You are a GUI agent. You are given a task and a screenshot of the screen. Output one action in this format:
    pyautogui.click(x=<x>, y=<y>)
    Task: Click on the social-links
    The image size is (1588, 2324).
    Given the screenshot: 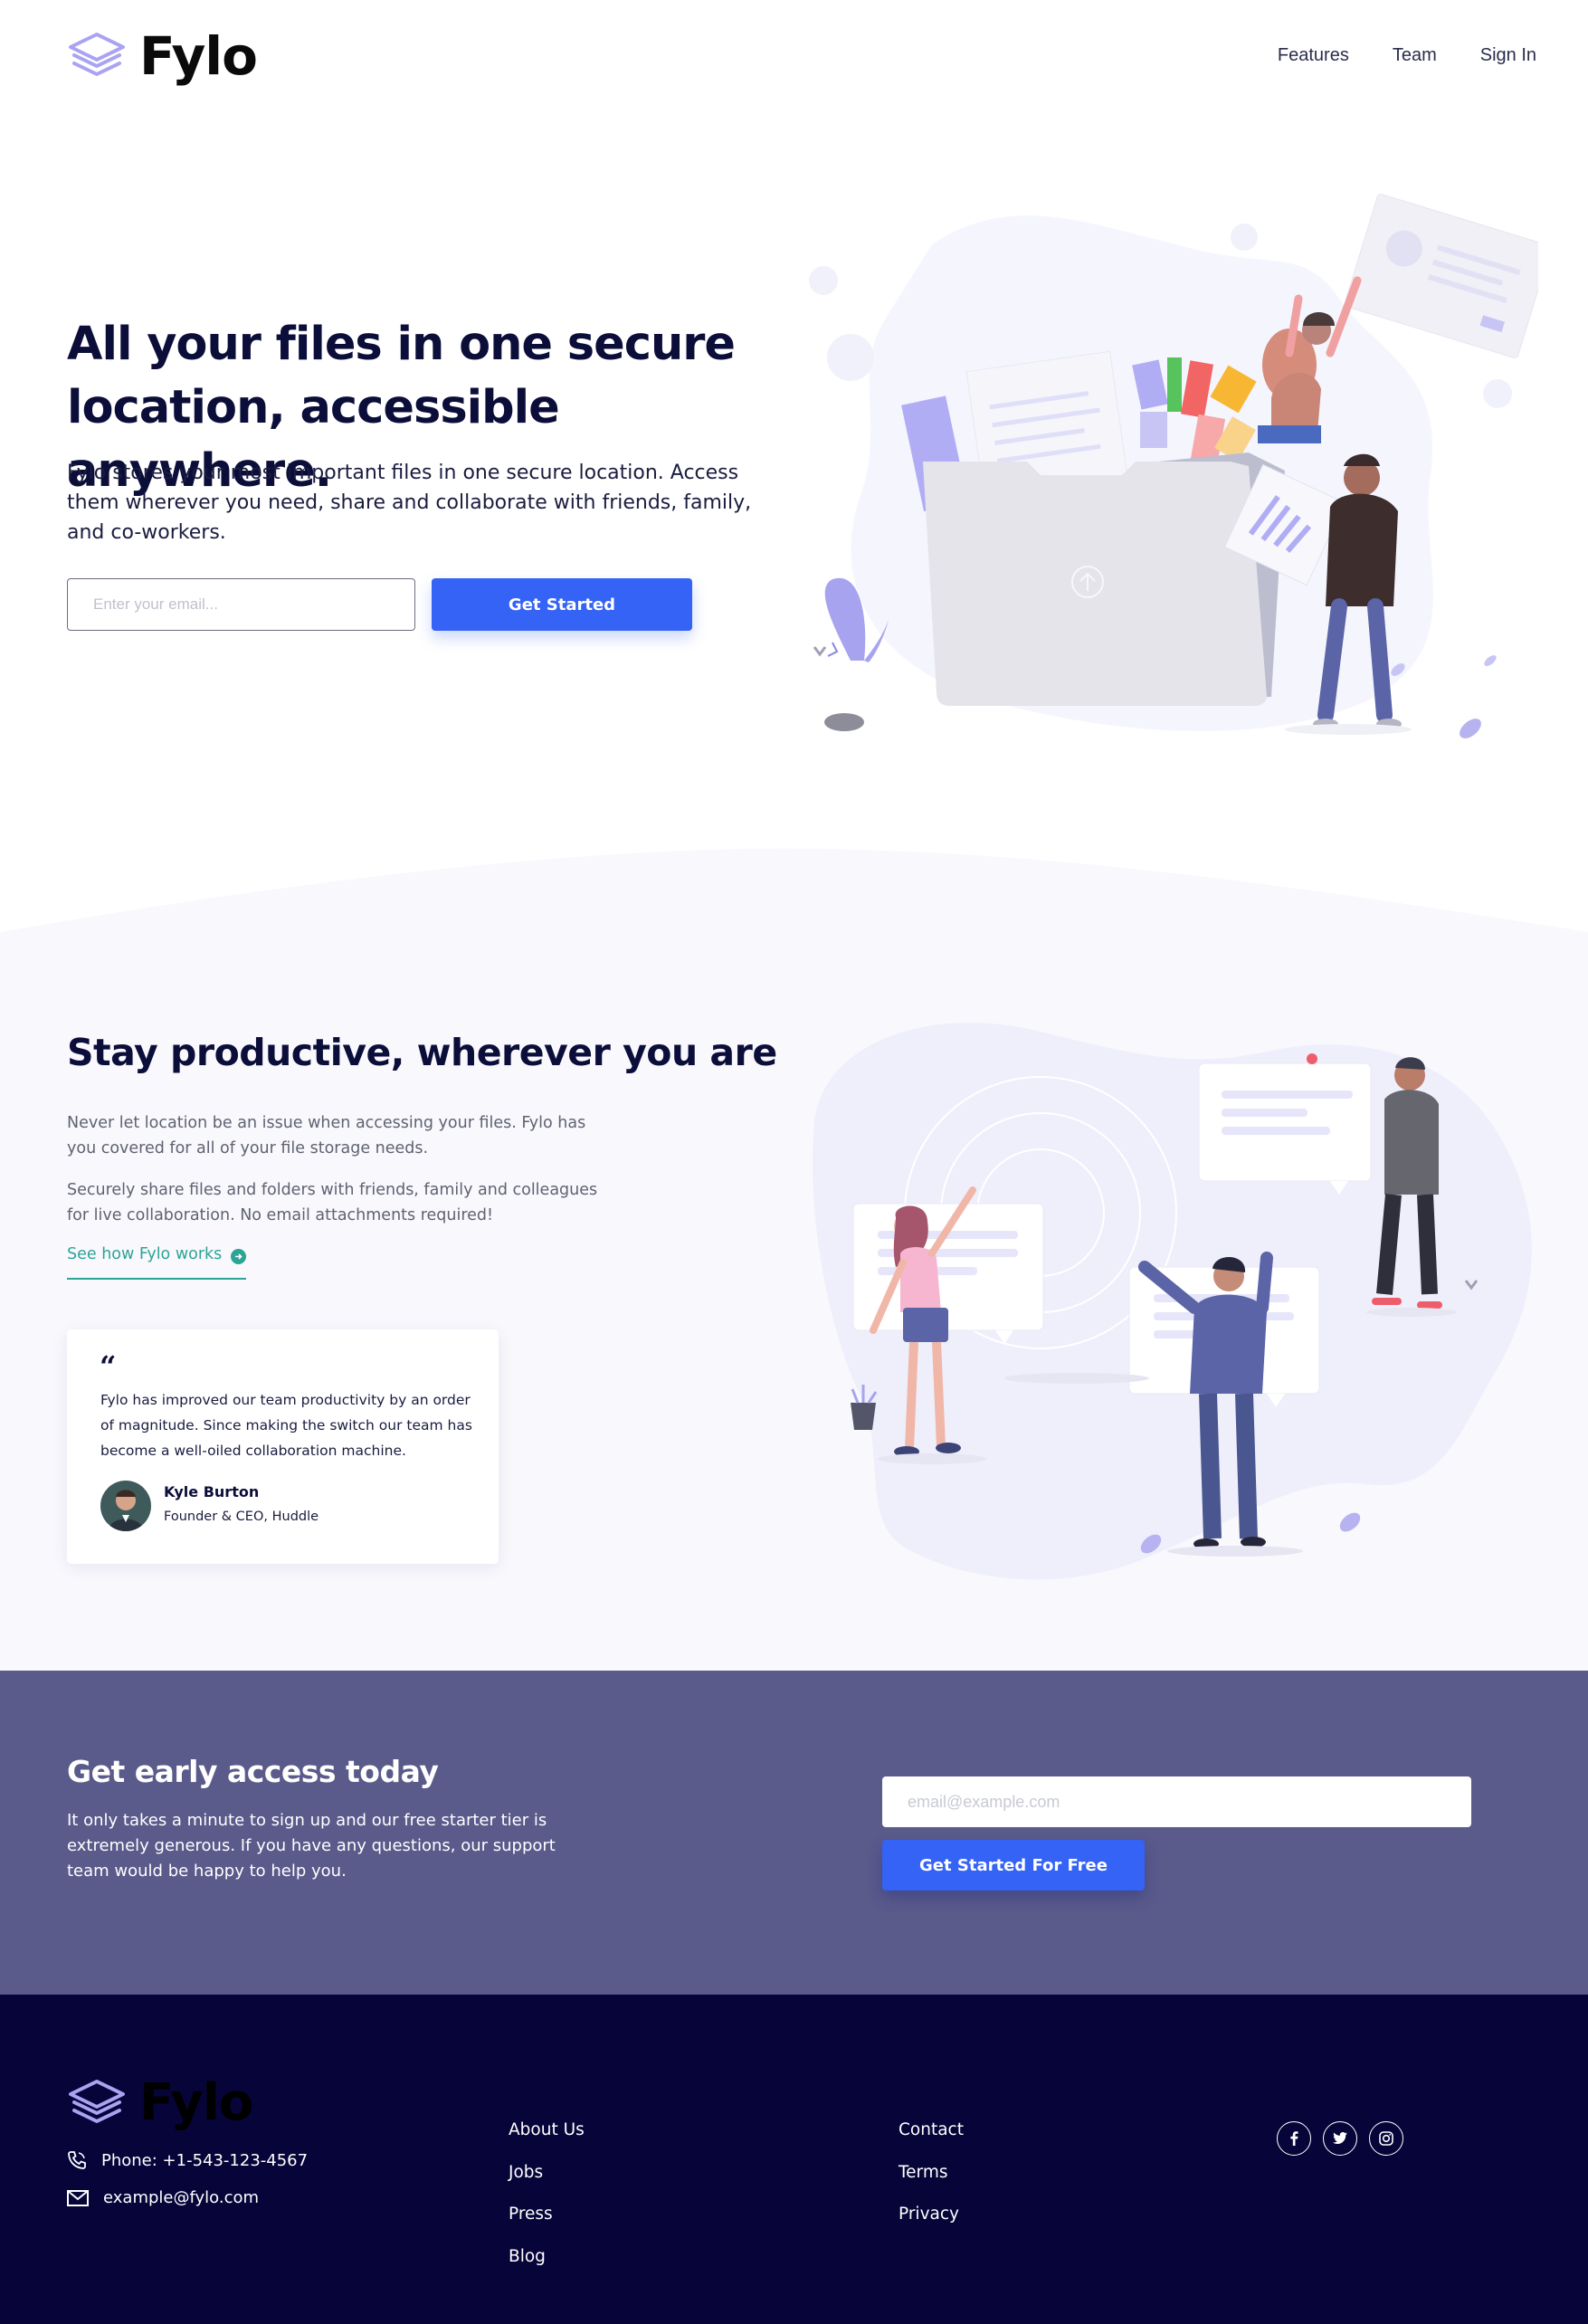 What is the action you would take?
    pyautogui.click(x=1340, y=2138)
    